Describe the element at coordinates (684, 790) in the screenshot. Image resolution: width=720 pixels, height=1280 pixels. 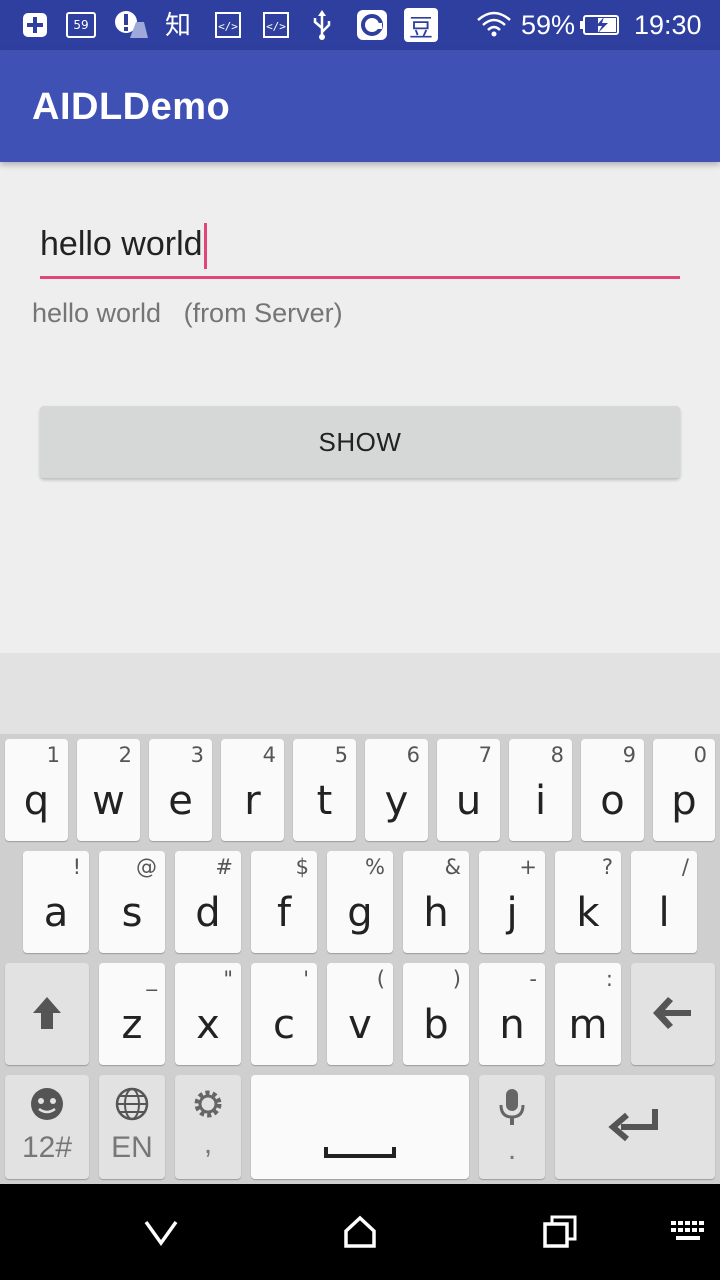
I see `key-p: 0p` at that location.